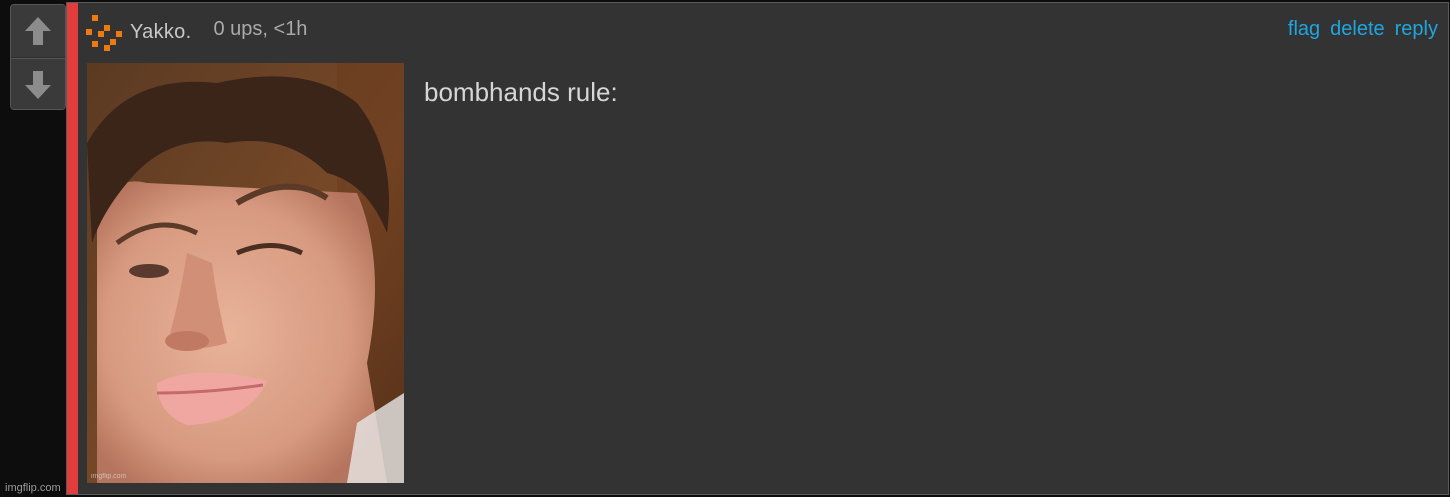 This screenshot has height=497, width=1450. I want to click on flag-link: flag, so click(1304, 29).